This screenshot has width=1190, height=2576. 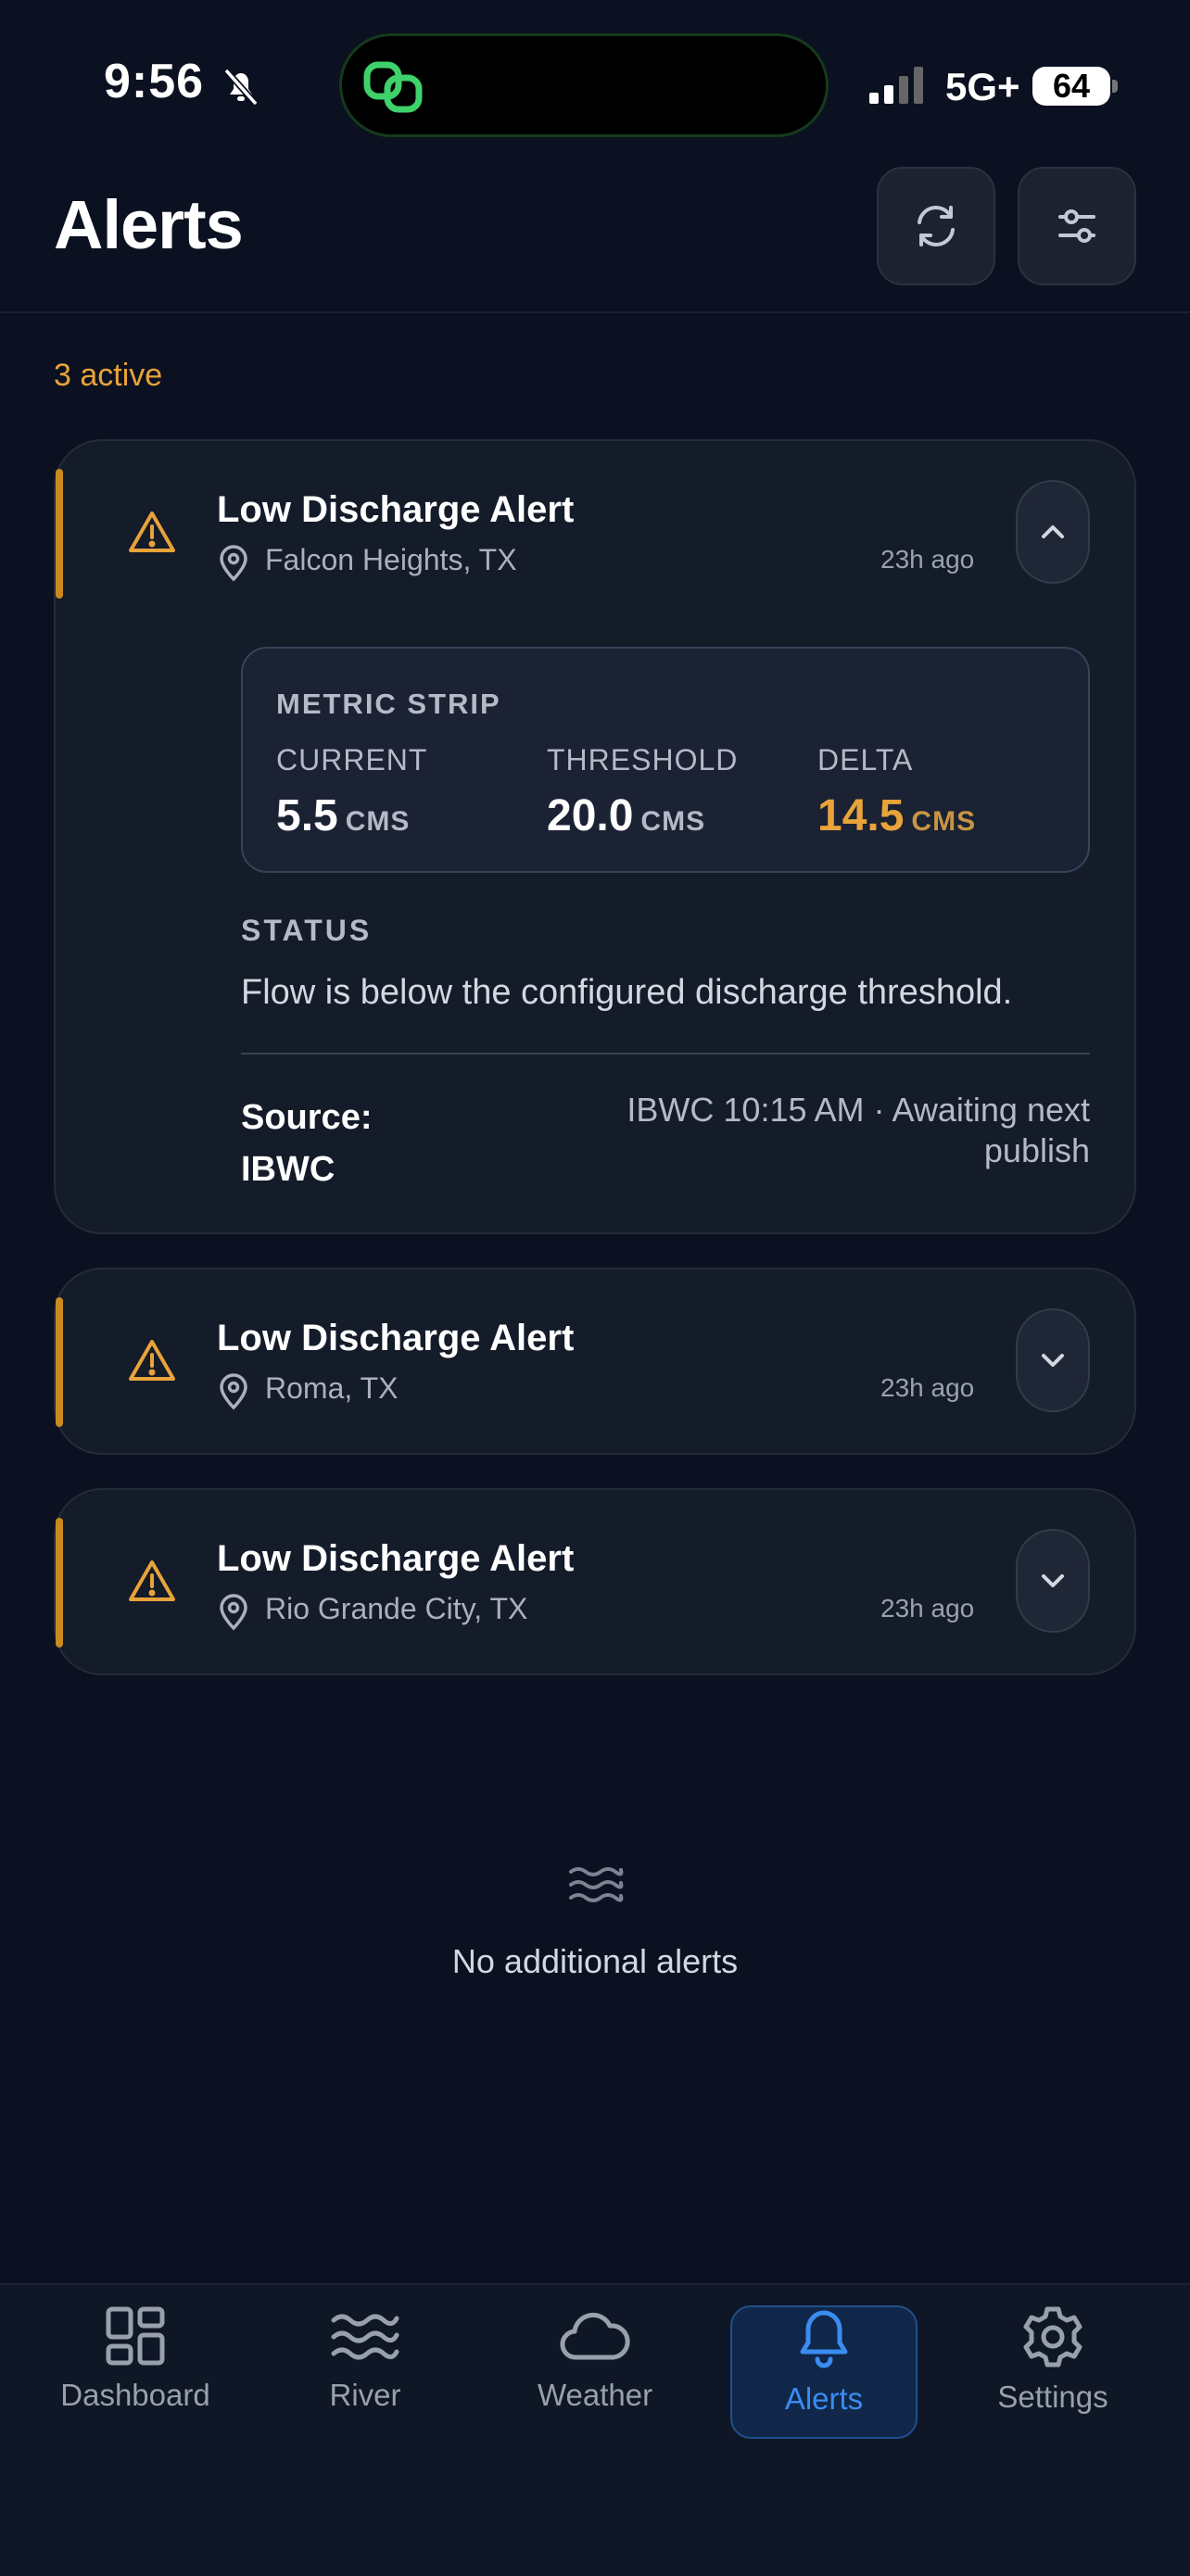 I want to click on collapse-button, so click(x=1053, y=532).